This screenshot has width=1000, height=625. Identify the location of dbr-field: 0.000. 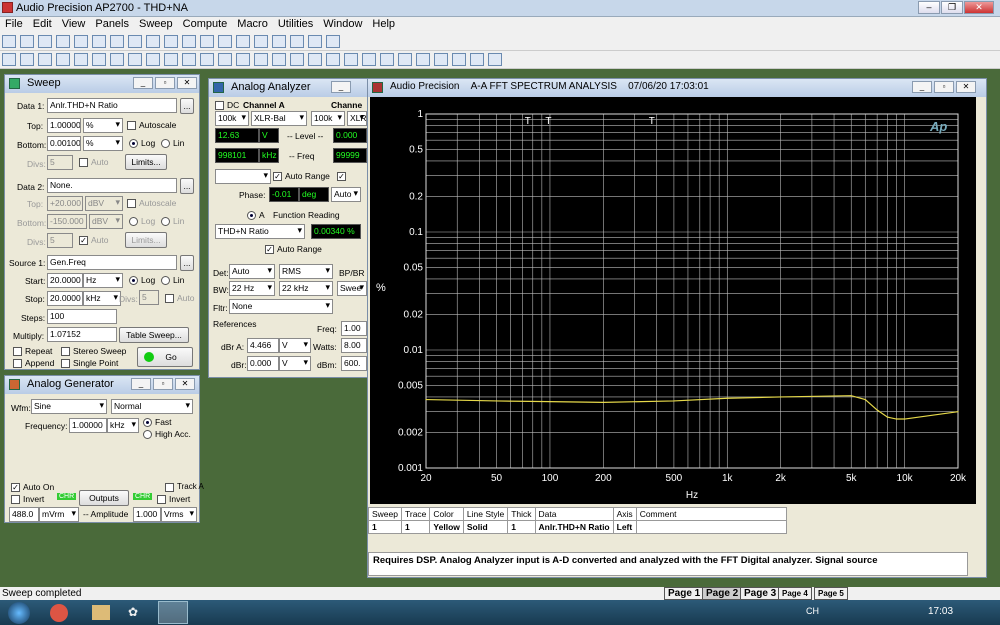
(263, 363).